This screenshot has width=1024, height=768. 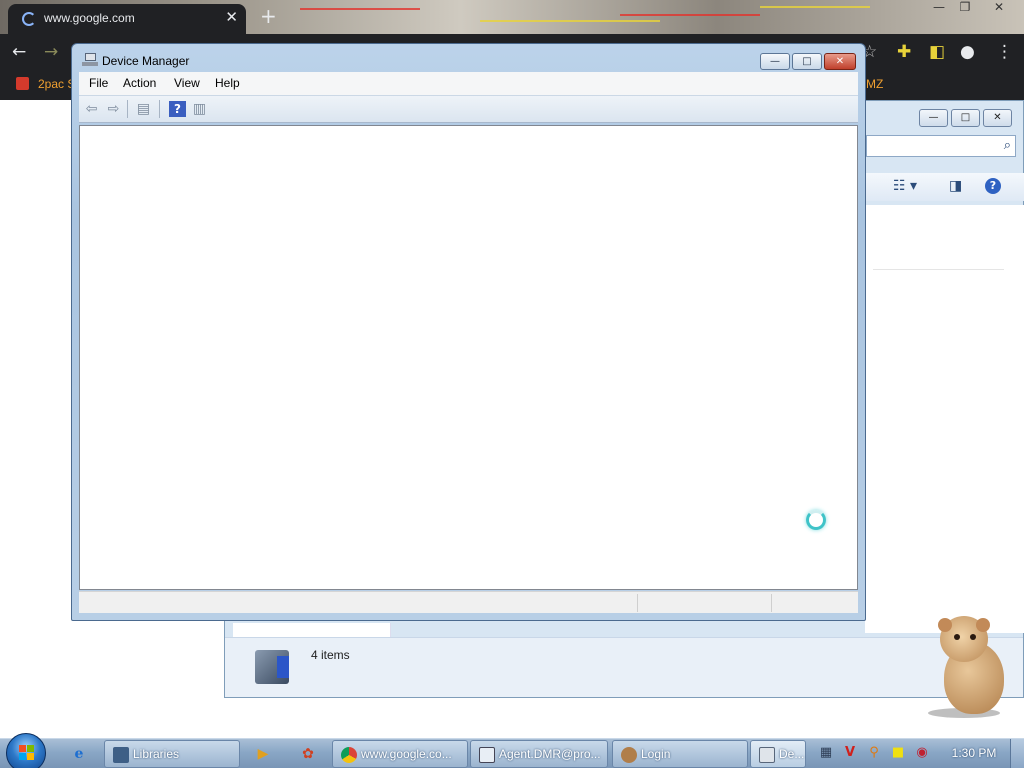 What do you see at coordinates (941, 146) in the screenshot?
I see `libraries-search-input: ⌕` at bounding box center [941, 146].